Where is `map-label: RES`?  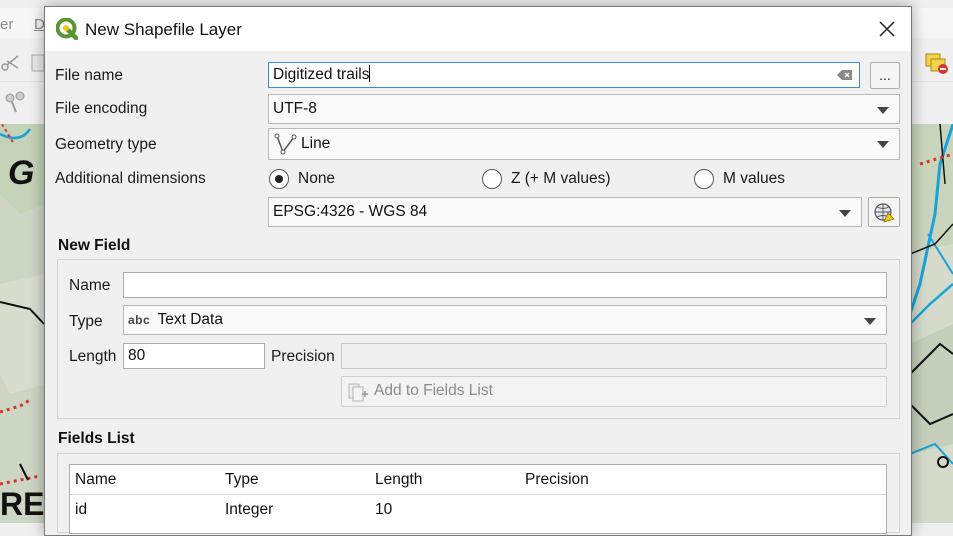
map-label: RES is located at coordinates (23, 504).